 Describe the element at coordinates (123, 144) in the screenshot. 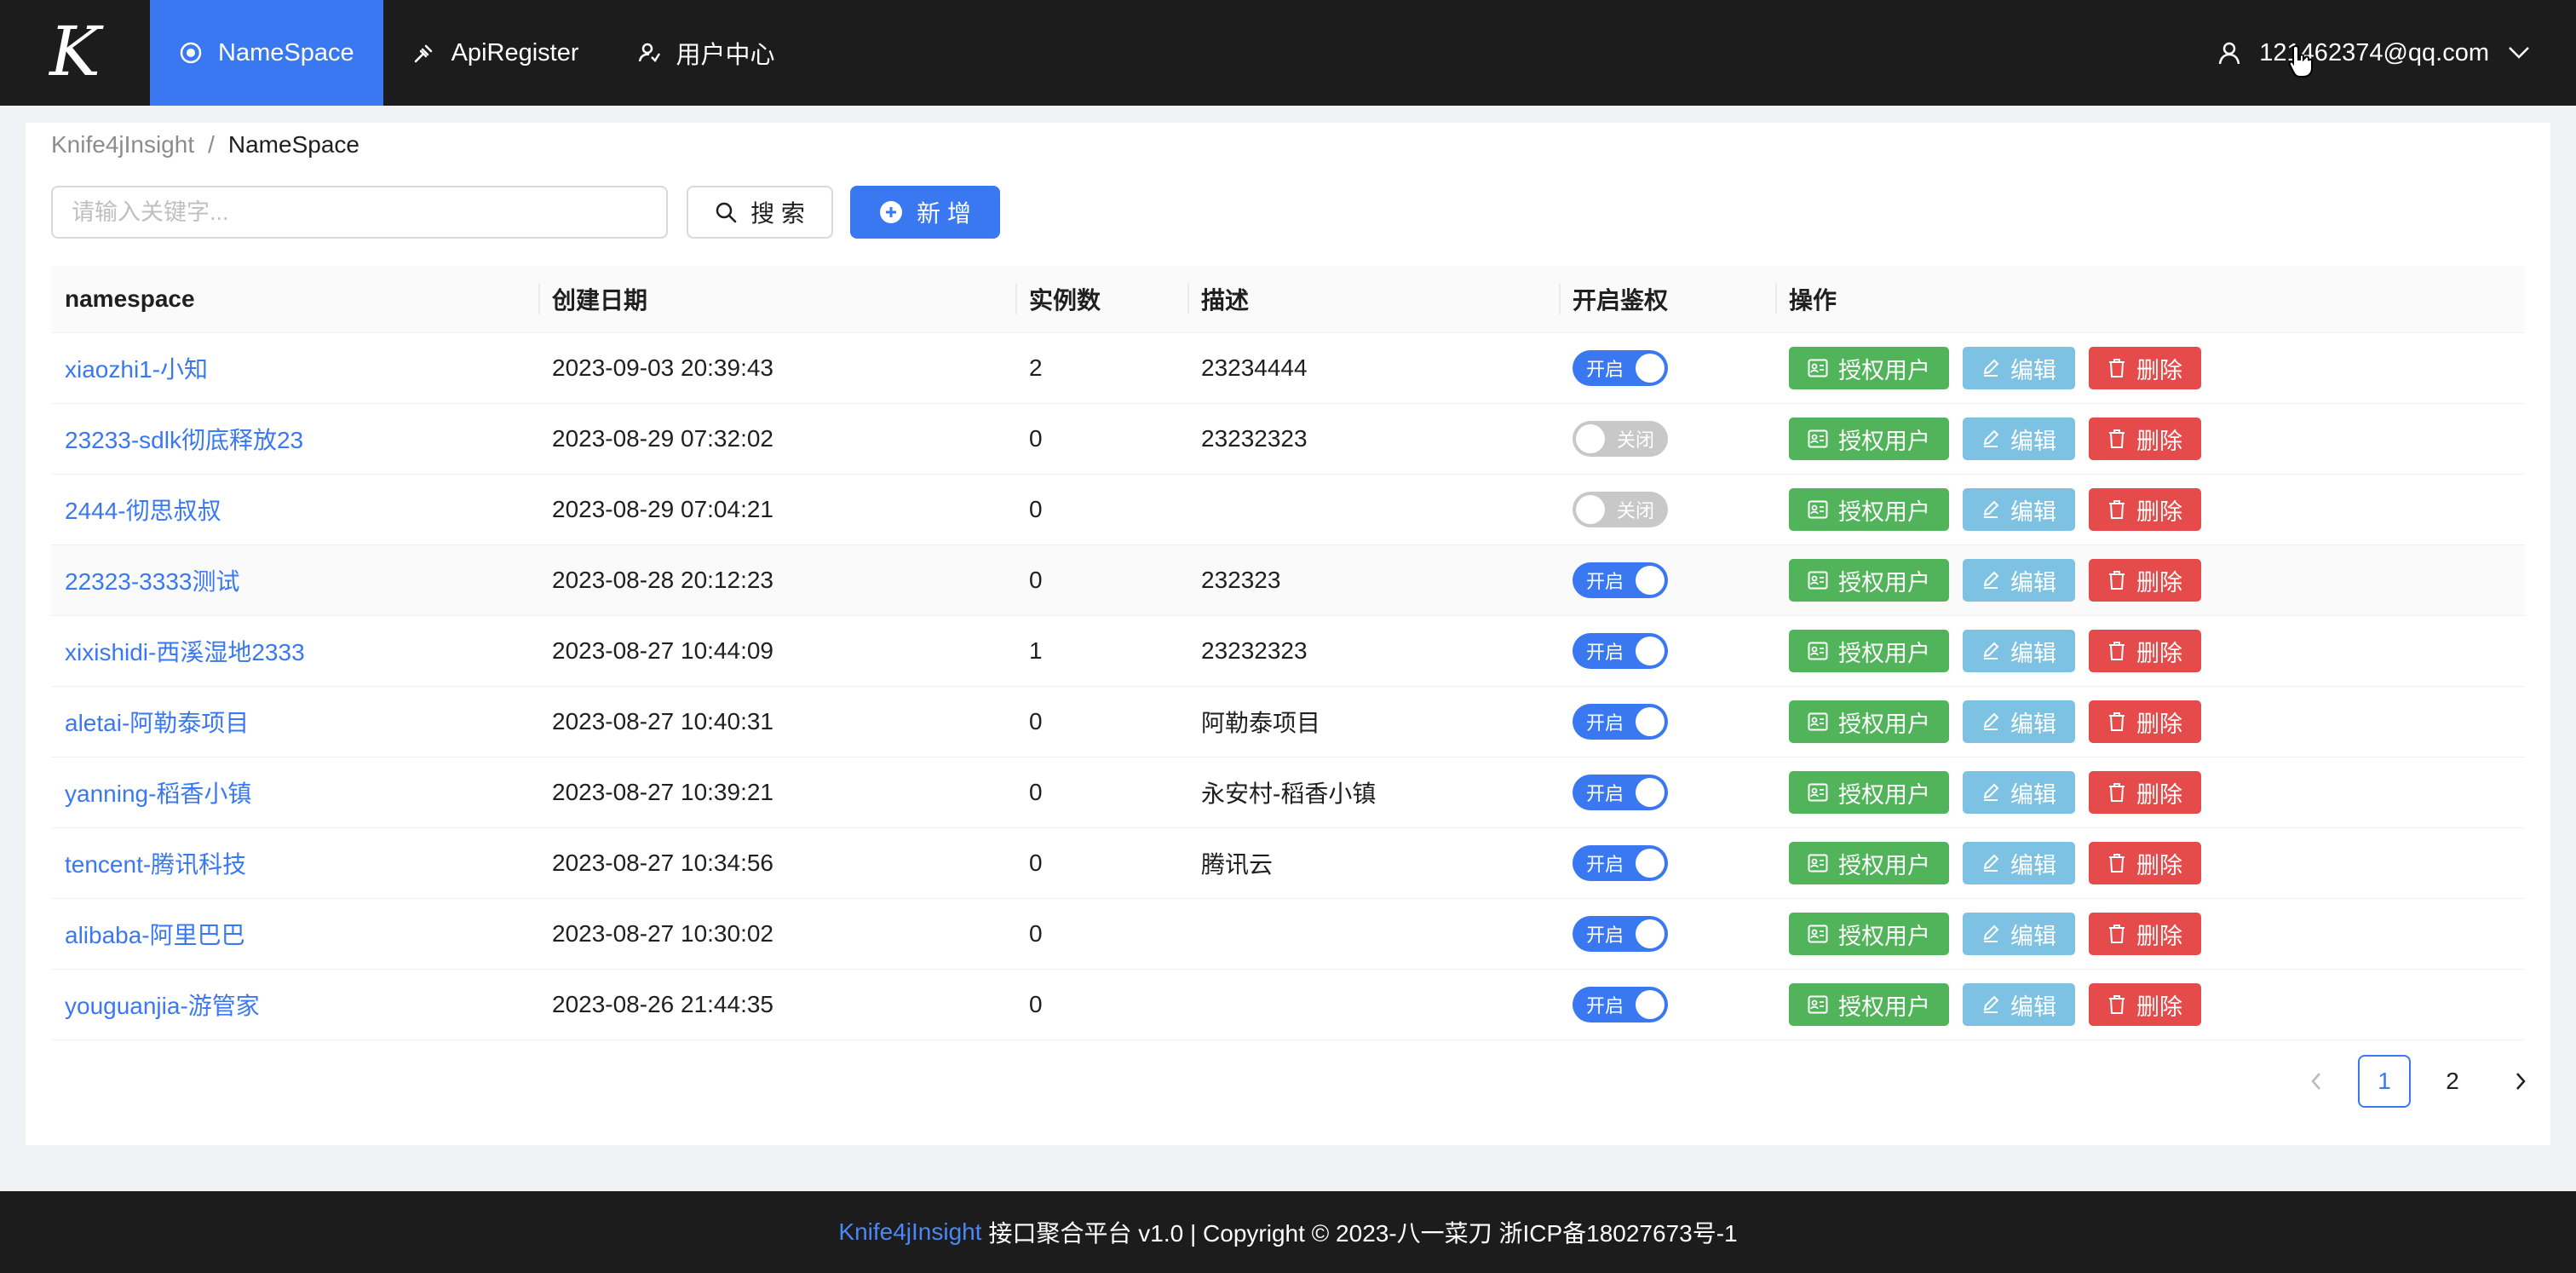

I see `breadcrumb-root: Knife4jInsight` at that location.